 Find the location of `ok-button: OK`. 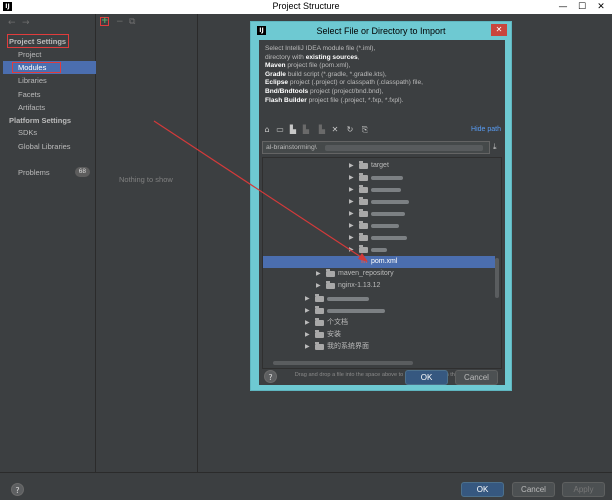

ok-button: OK is located at coordinates (482, 489).